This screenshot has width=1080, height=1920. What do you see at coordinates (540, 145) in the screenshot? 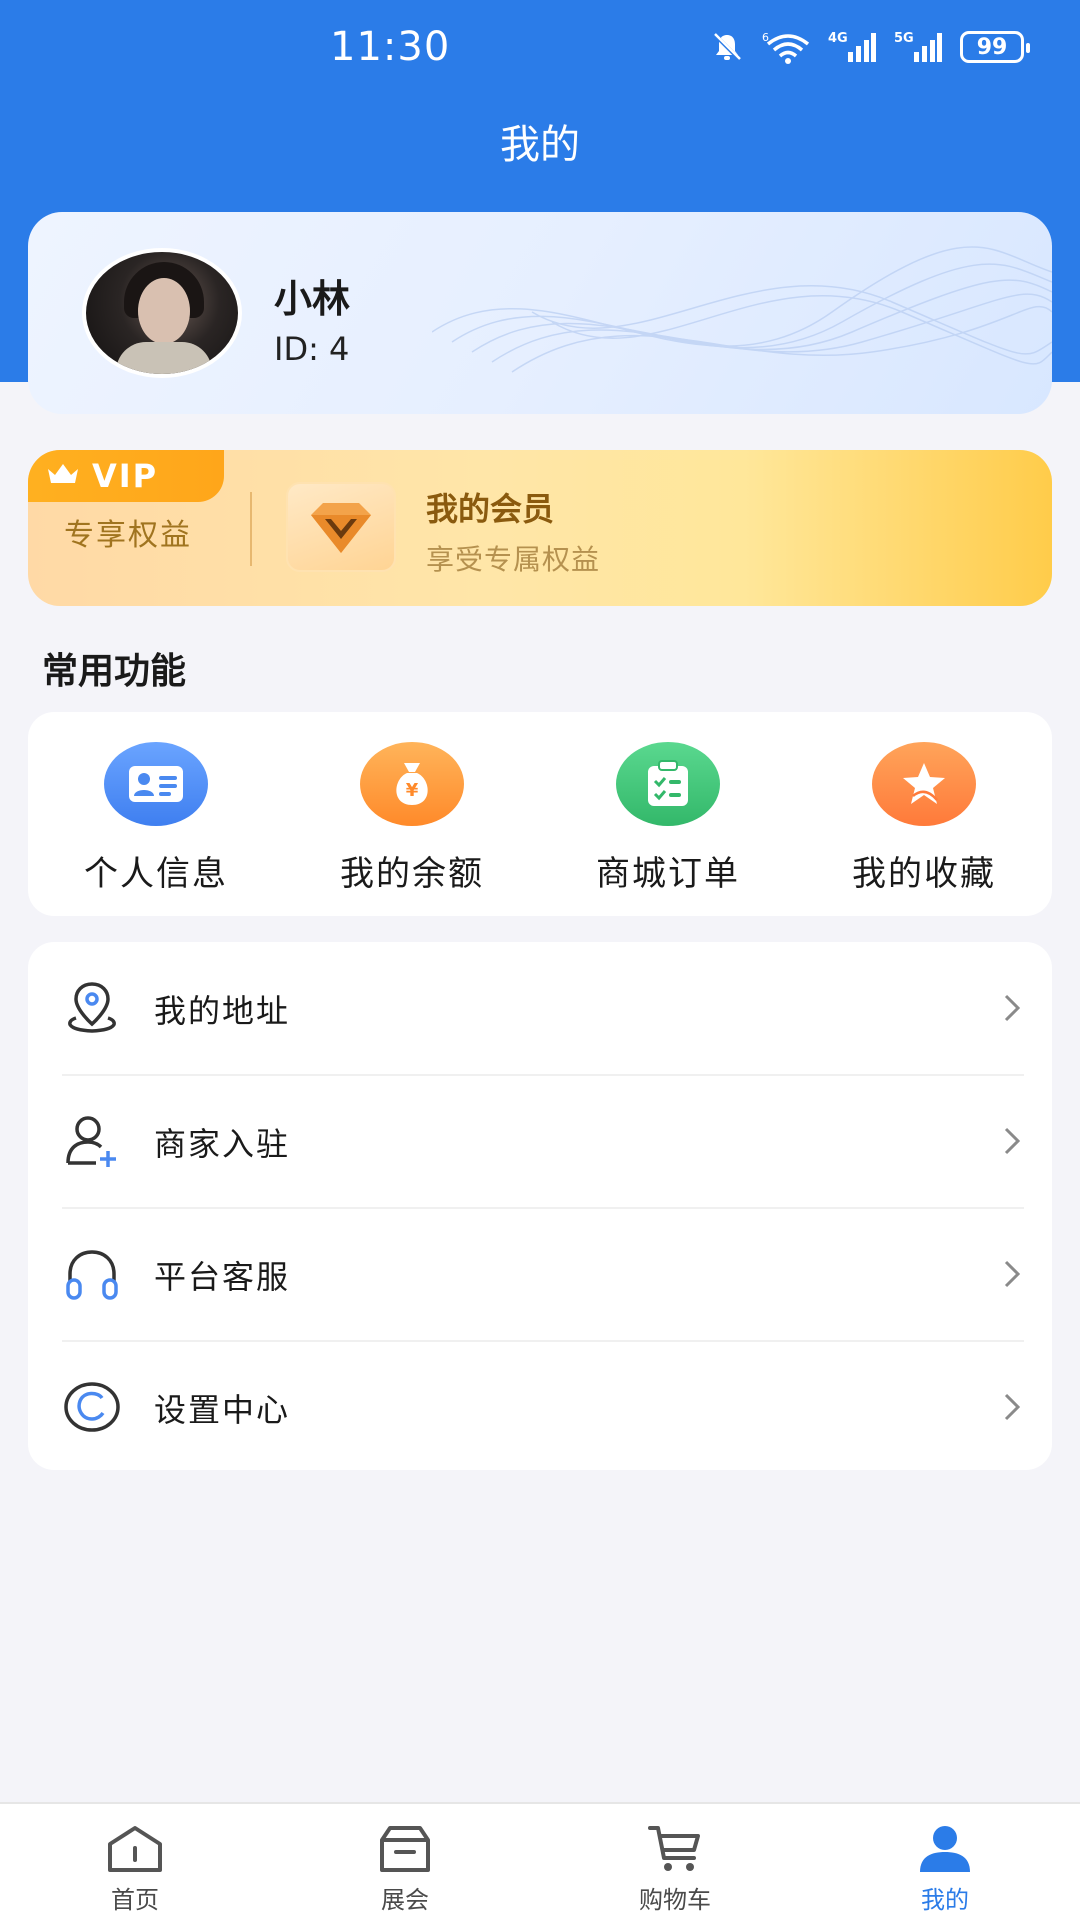
I see `page-title: 我的` at bounding box center [540, 145].